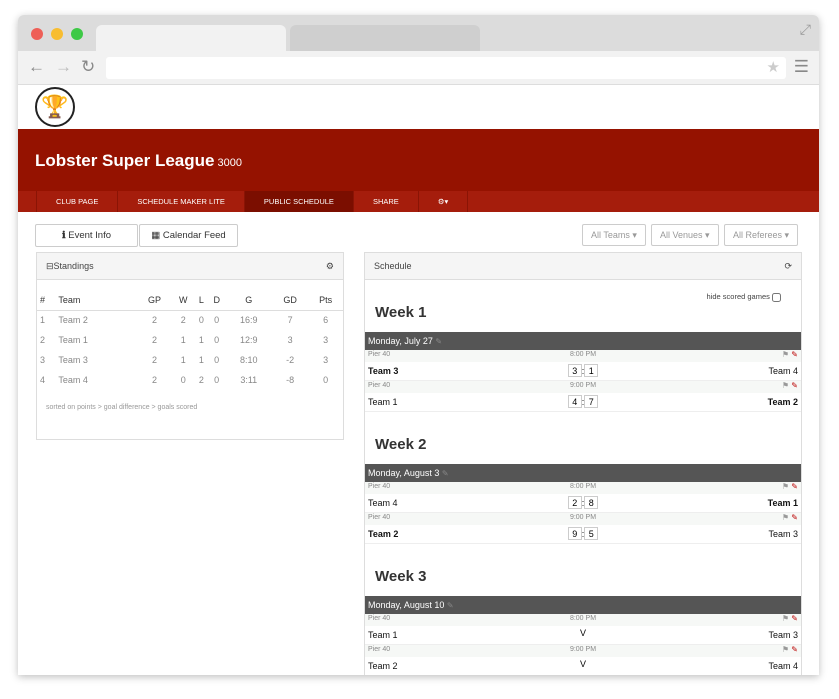 The image size is (839, 699). What do you see at coordinates (330, 266) in the screenshot?
I see `settings-icon: ⚙` at bounding box center [330, 266].